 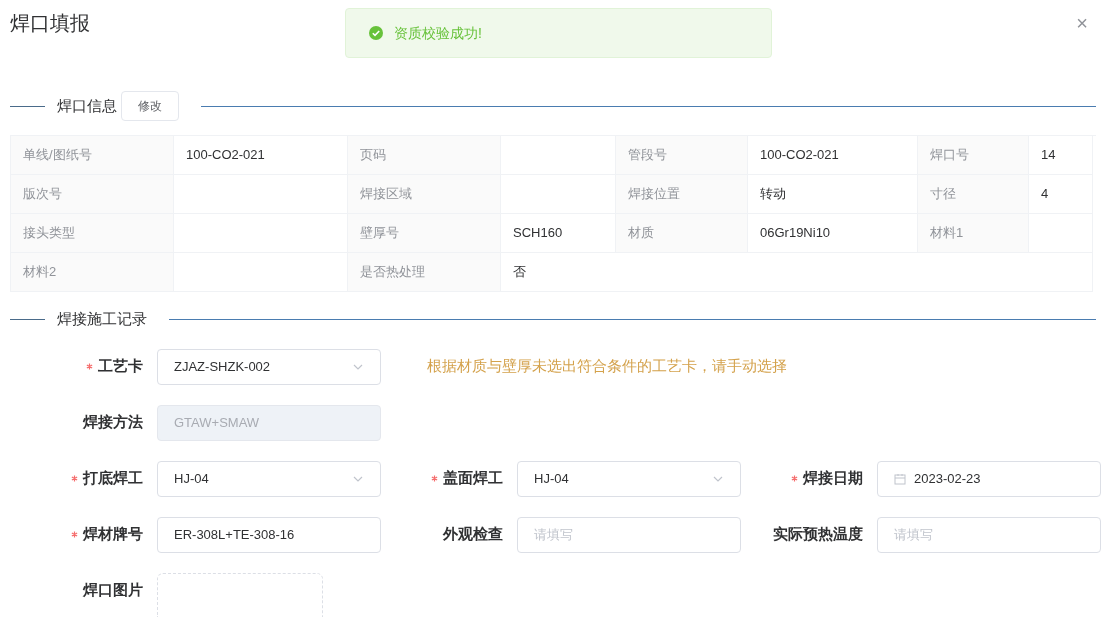 I want to click on table-label-cell: 页码, so click(x=424, y=155).